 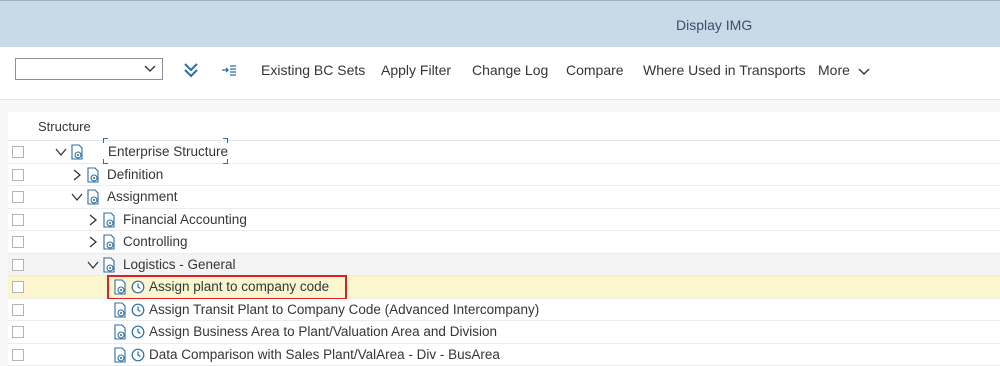 What do you see at coordinates (714, 25) in the screenshot?
I see `window-title: Display IMG` at bounding box center [714, 25].